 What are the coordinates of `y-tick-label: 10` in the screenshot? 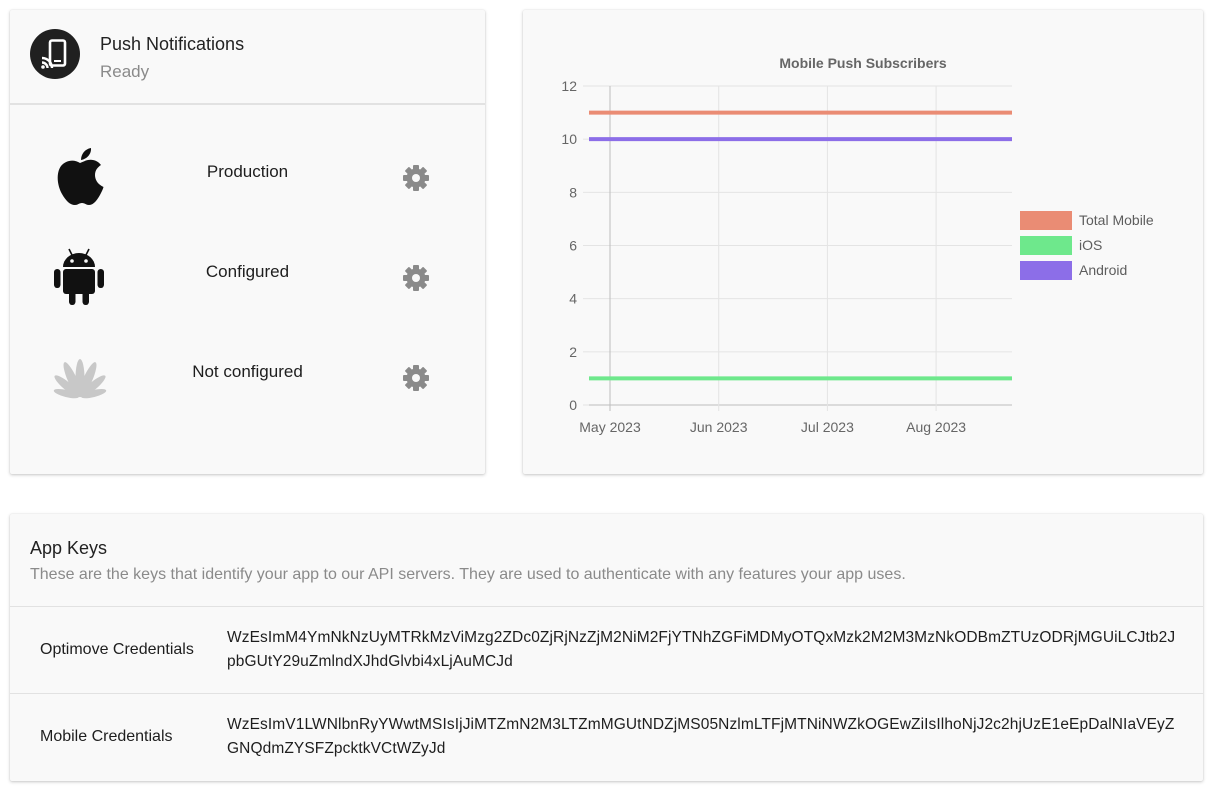 It's located at (569, 139).